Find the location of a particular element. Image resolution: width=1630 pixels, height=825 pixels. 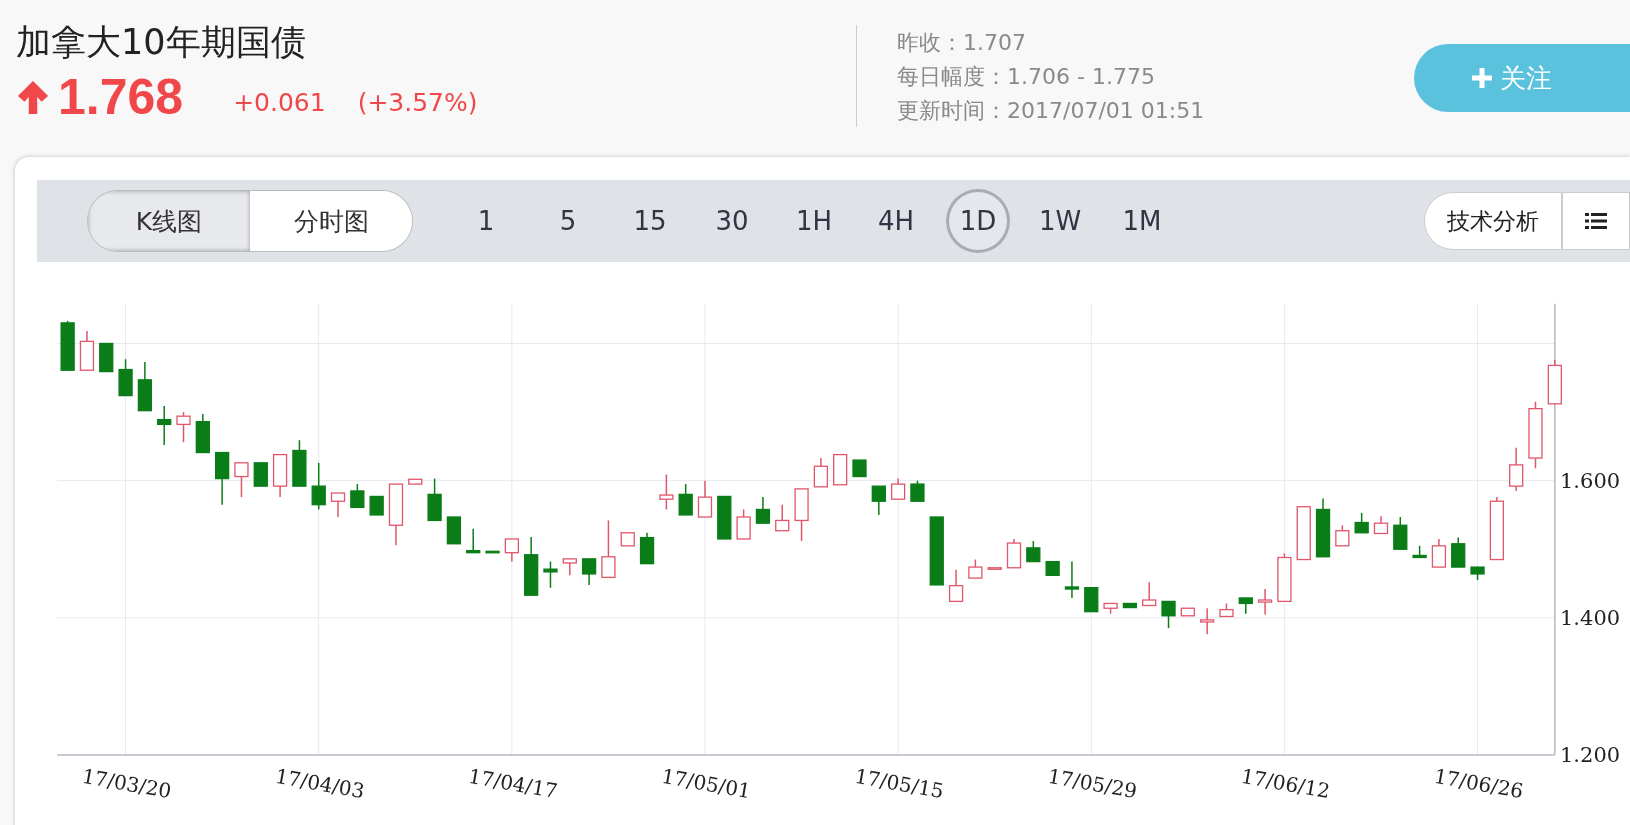

interval-tab: 30 is located at coordinates (732, 221).